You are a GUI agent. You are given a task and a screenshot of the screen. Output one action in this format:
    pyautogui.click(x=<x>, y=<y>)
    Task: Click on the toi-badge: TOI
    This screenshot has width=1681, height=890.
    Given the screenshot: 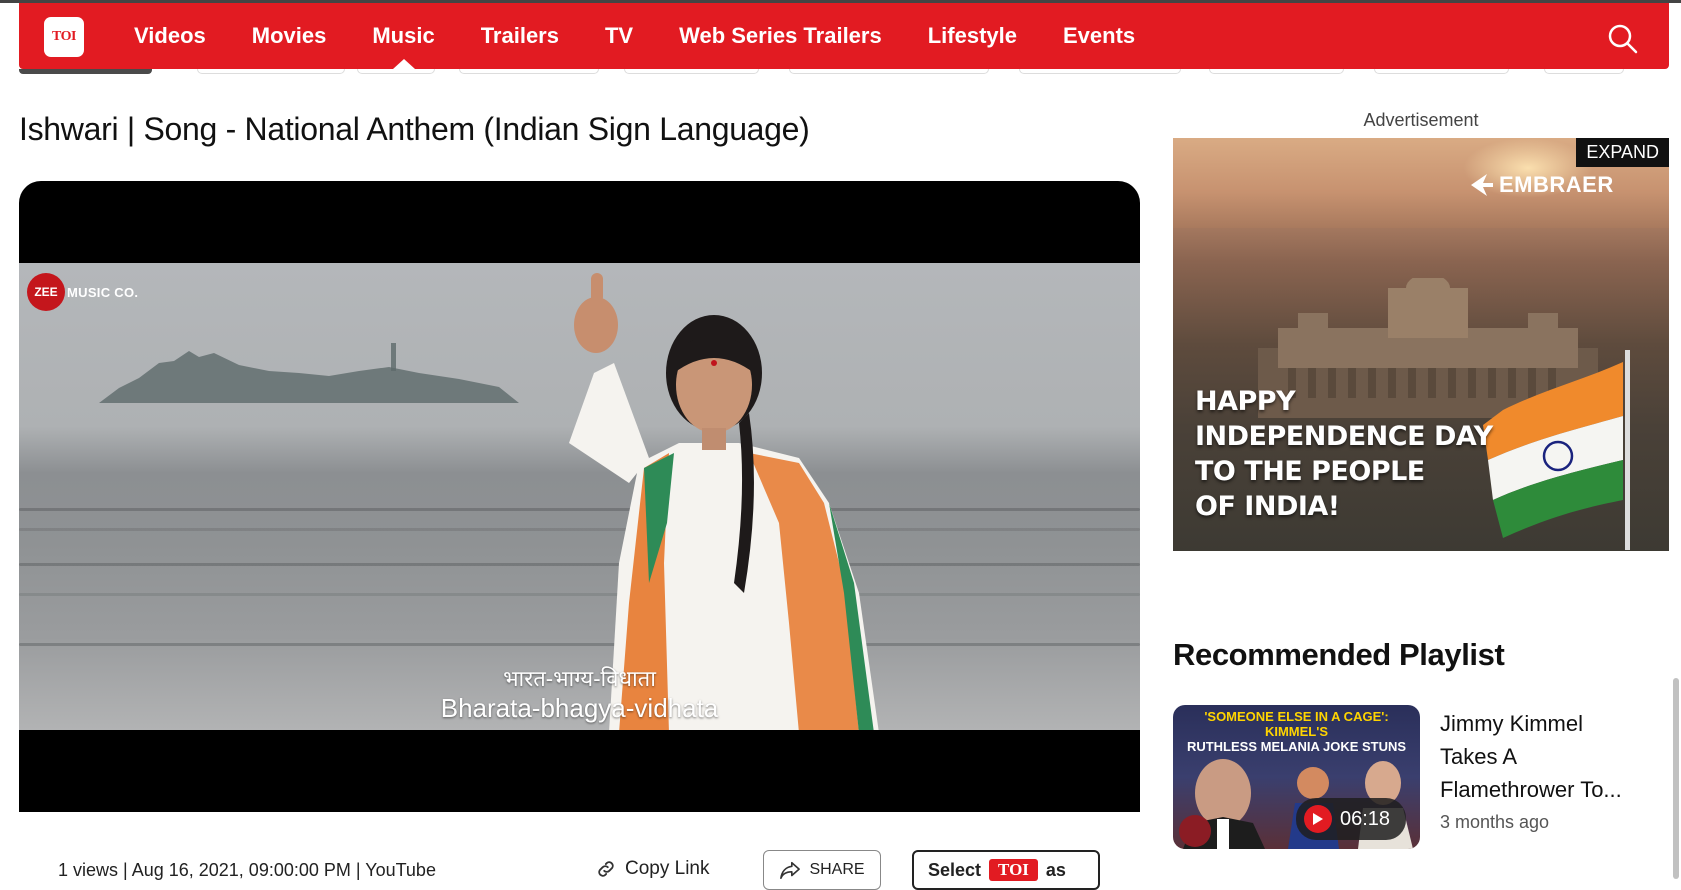 What is the action you would take?
    pyautogui.click(x=1013, y=870)
    